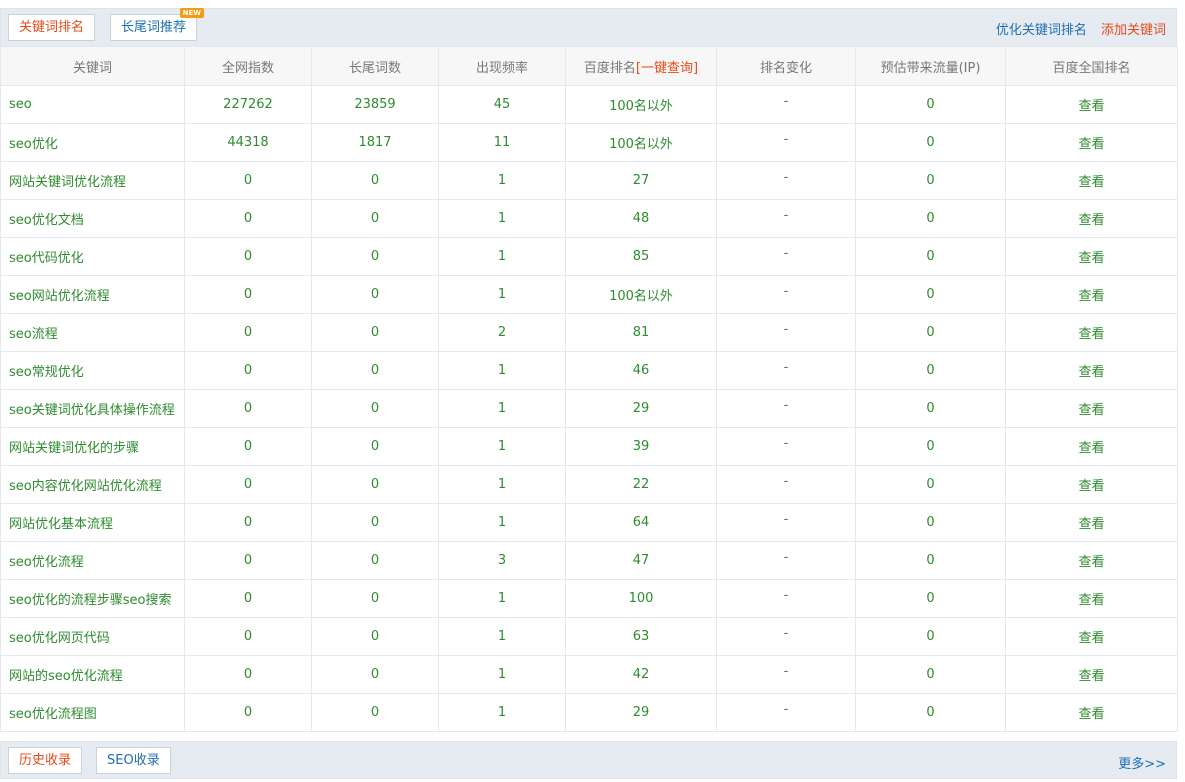 This screenshot has height=782, width=1185. I want to click on tab-longtail-recommend: 长尾词推荐 NEW, so click(157, 24).